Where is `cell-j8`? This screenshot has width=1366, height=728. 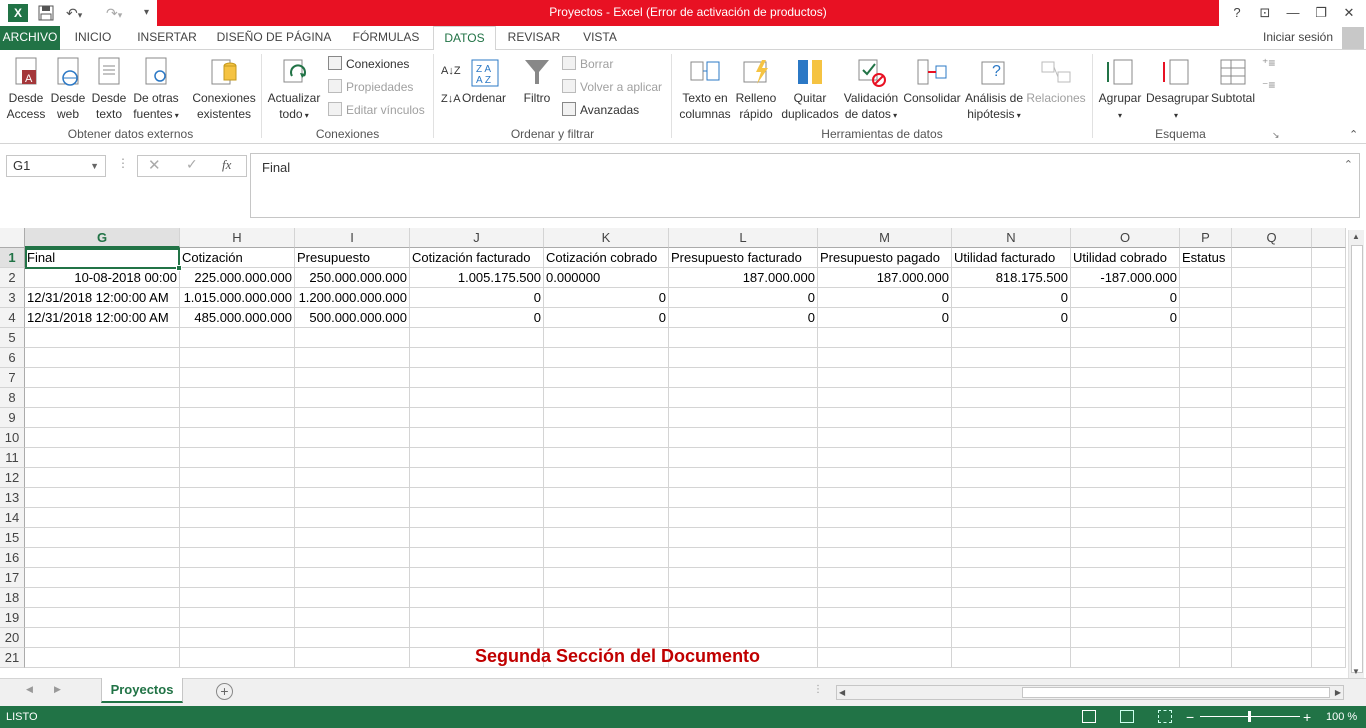
cell-j8 is located at coordinates (477, 398).